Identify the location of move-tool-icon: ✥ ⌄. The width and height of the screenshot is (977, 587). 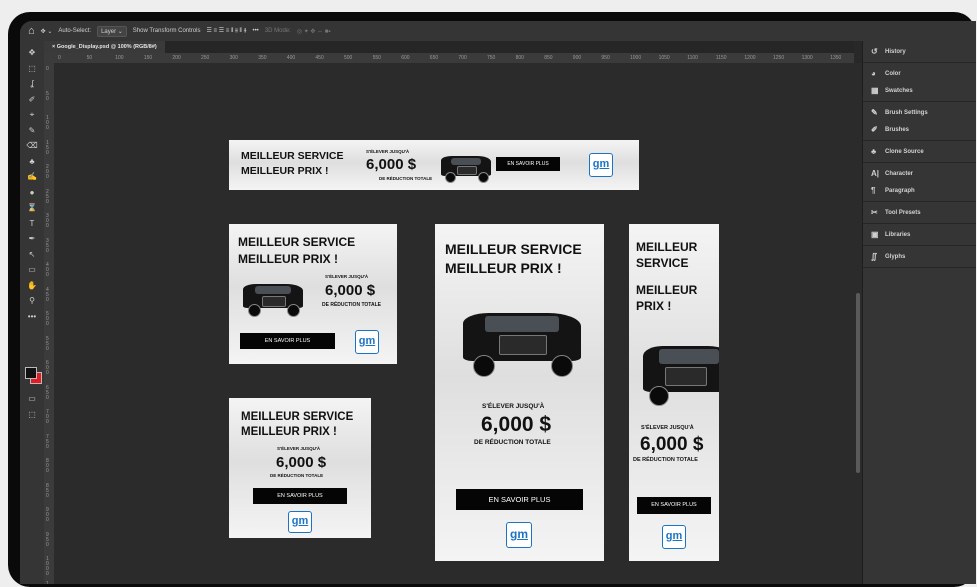
(47, 31).